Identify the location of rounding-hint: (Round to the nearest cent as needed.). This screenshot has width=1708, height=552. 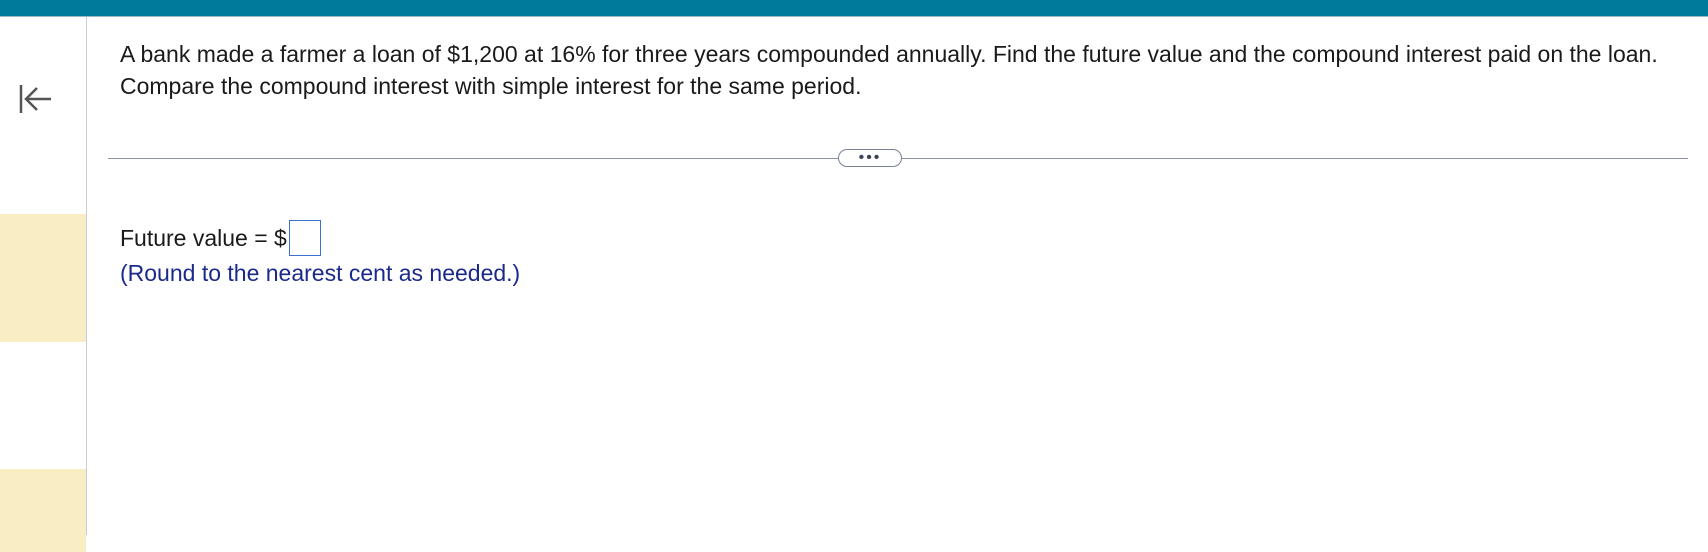
(320, 273).